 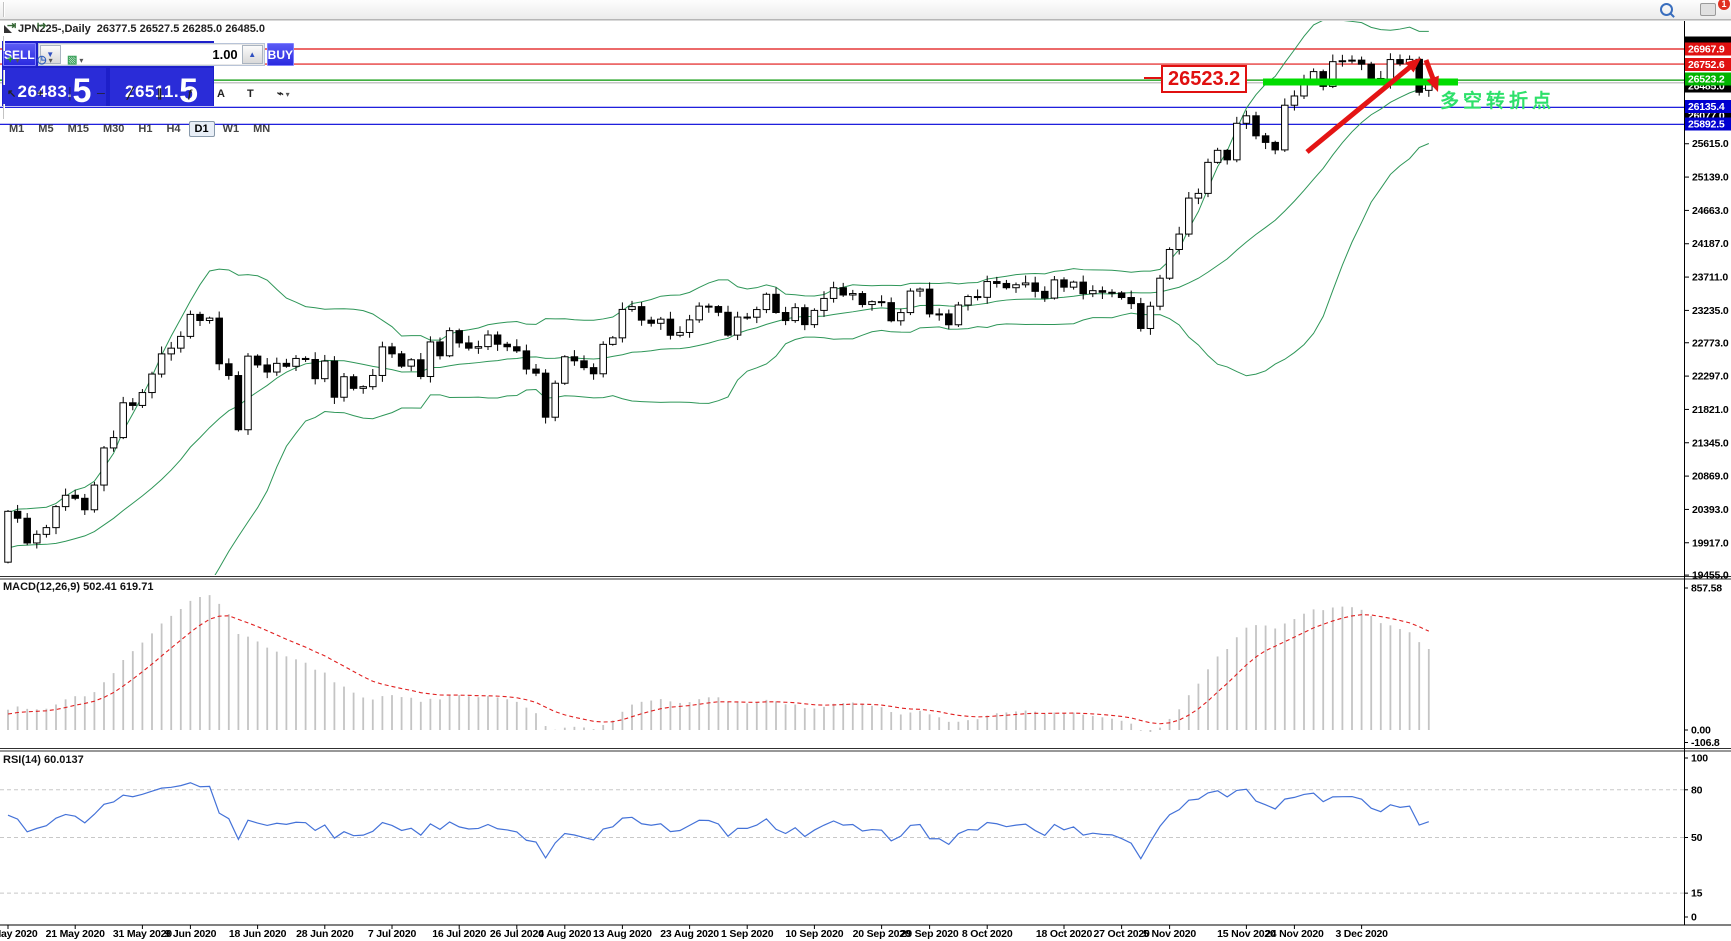 What do you see at coordinates (113, 129) in the screenshot?
I see `timeframe-M30: M30` at bounding box center [113, 129].